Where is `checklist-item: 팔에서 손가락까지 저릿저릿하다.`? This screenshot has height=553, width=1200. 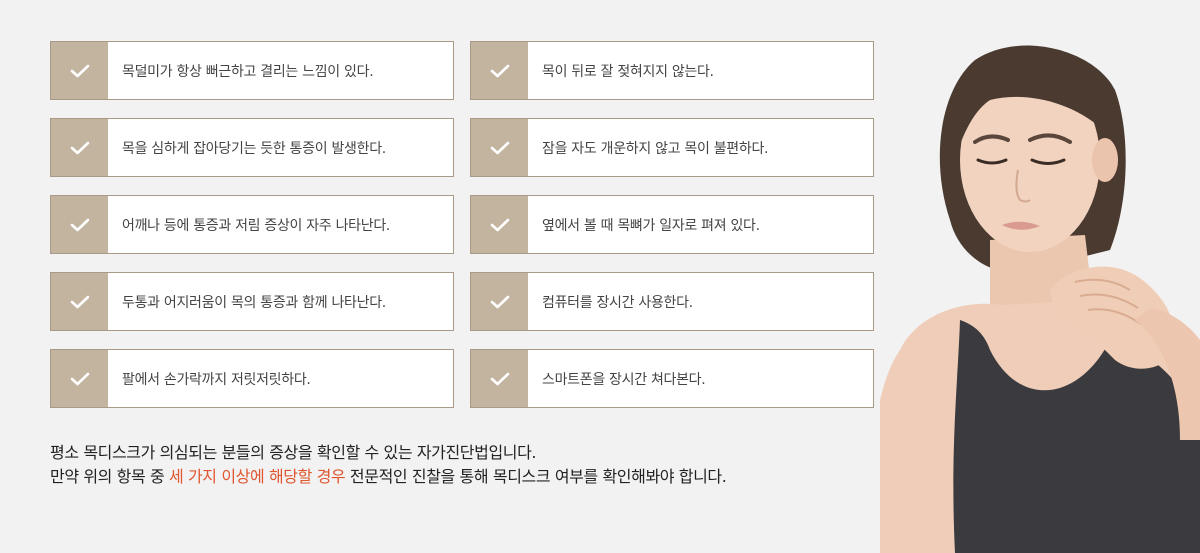 checklist-item: 팔에서 손가락까지 저릿저릿하다. is located at coordinates (252, 378).